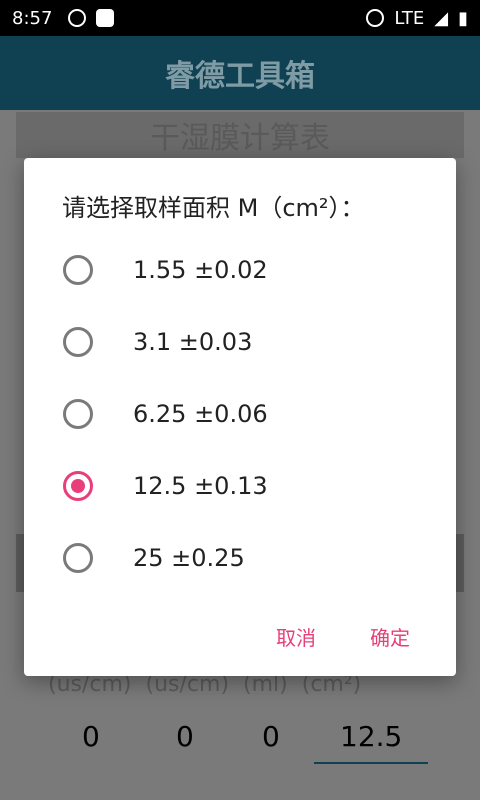 The width and height of the screenshot is (480, 800). I want to click on dialog-title: 请选择取样面积 M（cm²）：, so click(213, 208).